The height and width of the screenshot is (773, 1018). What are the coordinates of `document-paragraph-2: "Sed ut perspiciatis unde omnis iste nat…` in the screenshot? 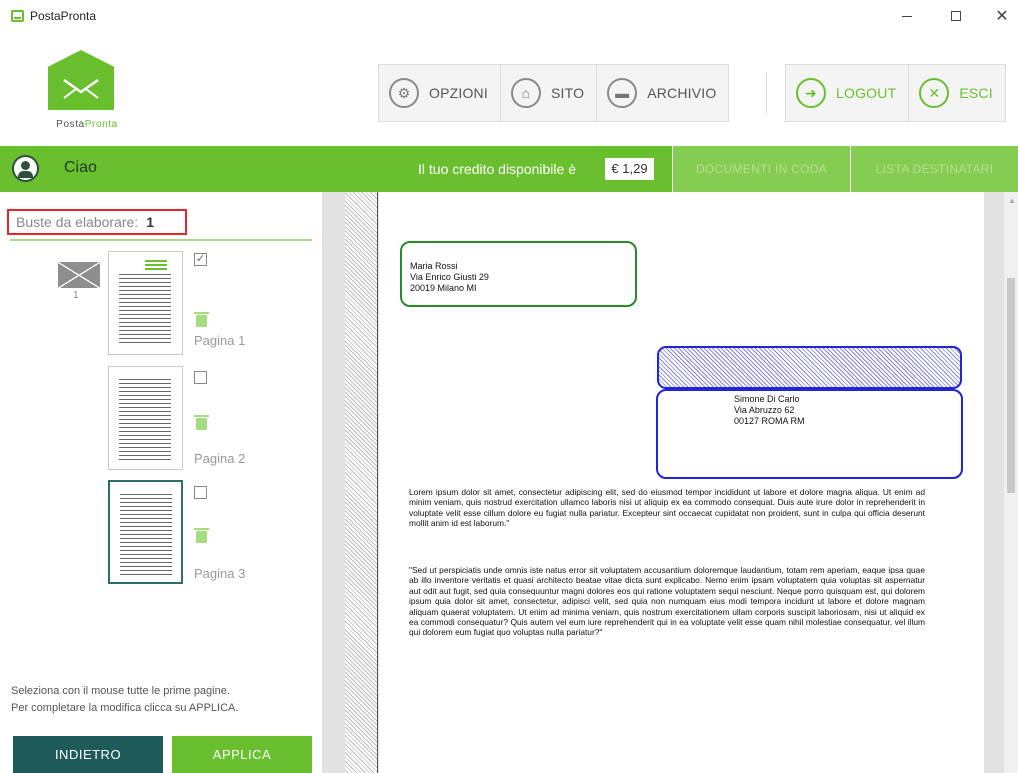 It's located at (667, 601).